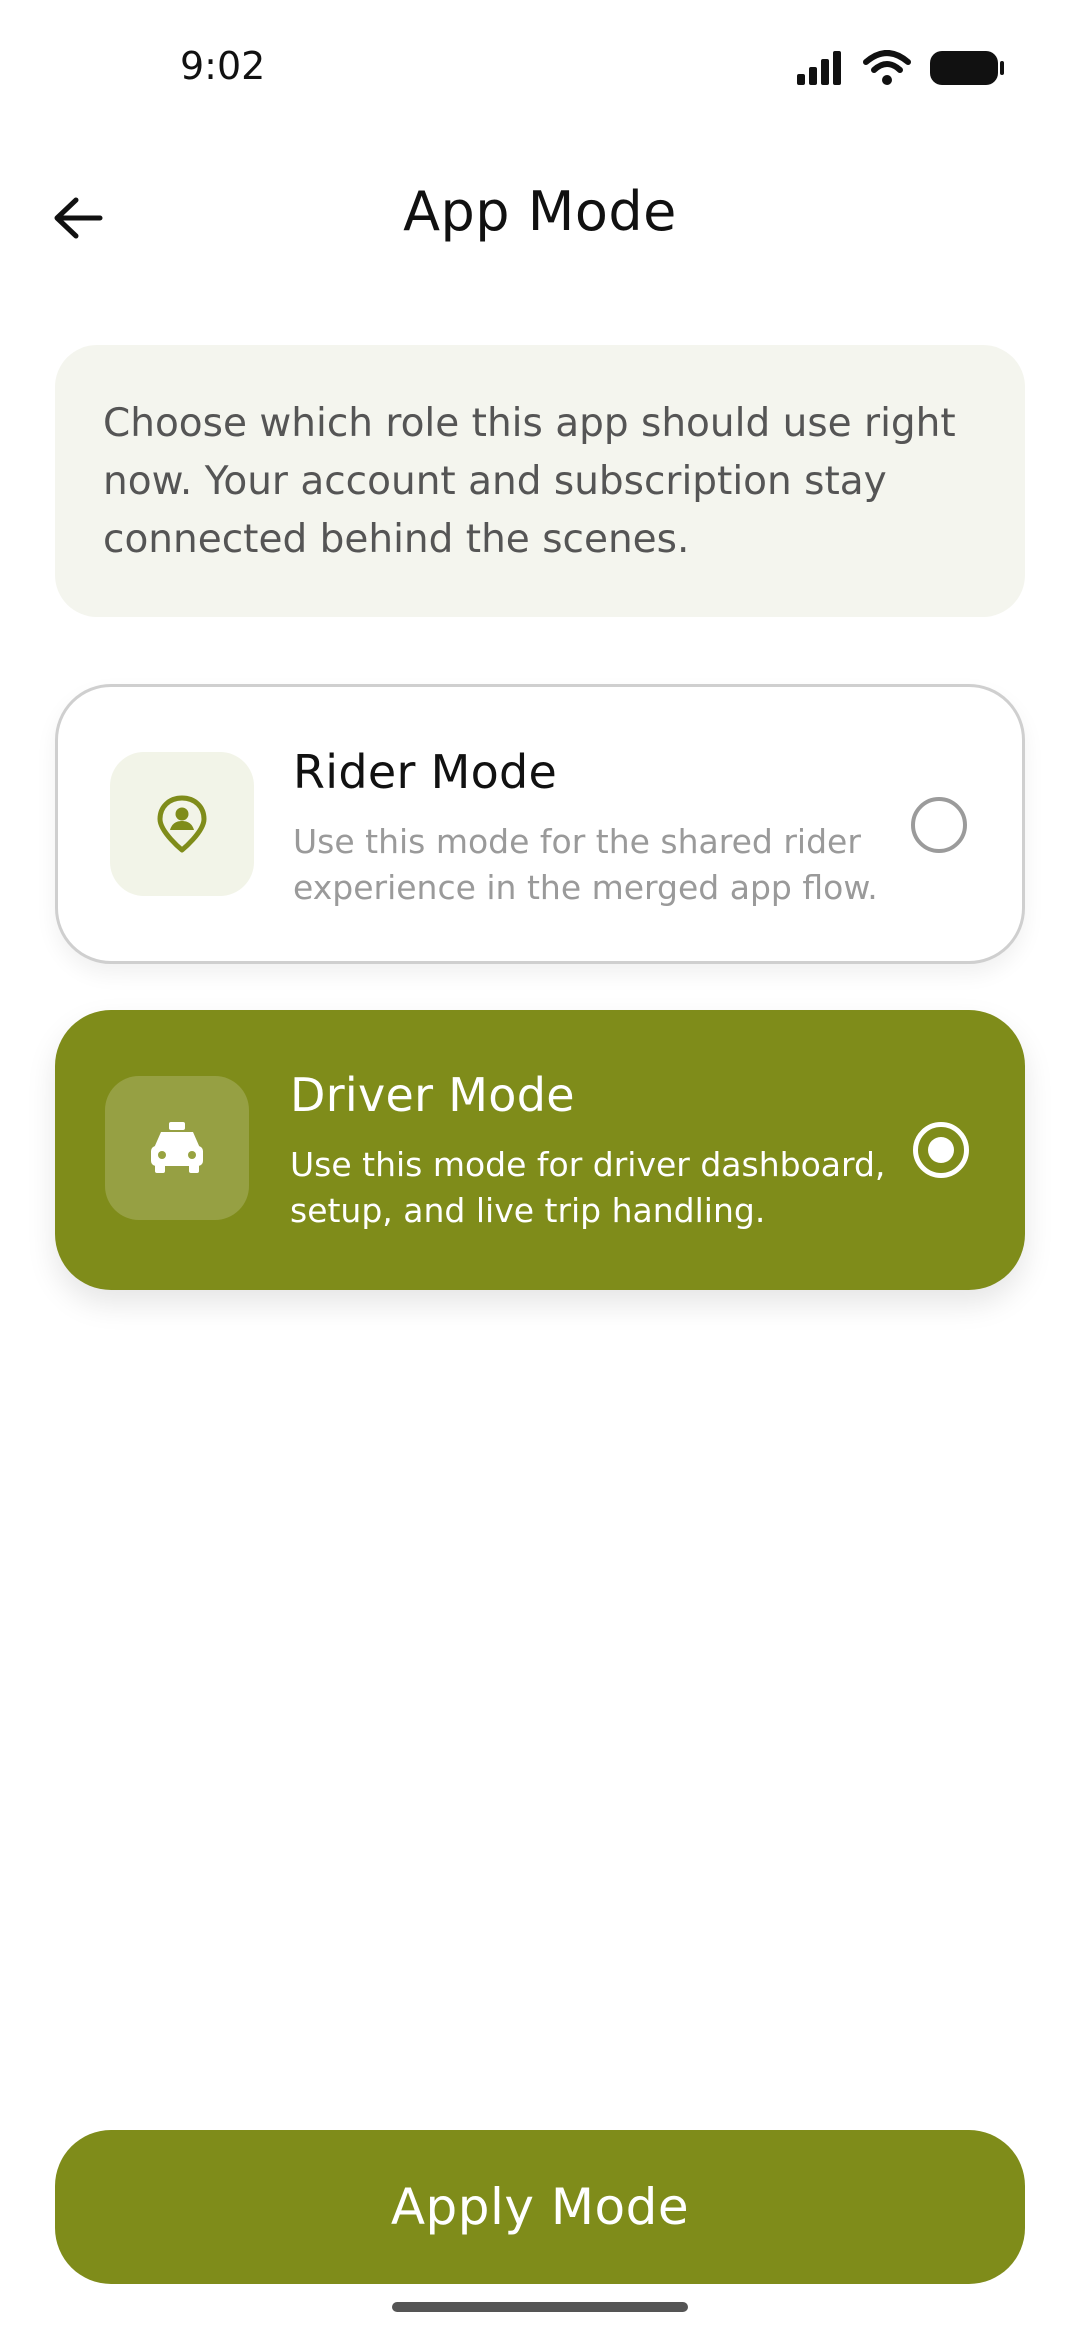 The image size is (1080, 2340). I want to click on status-time: 9:02, so click(223, 66).